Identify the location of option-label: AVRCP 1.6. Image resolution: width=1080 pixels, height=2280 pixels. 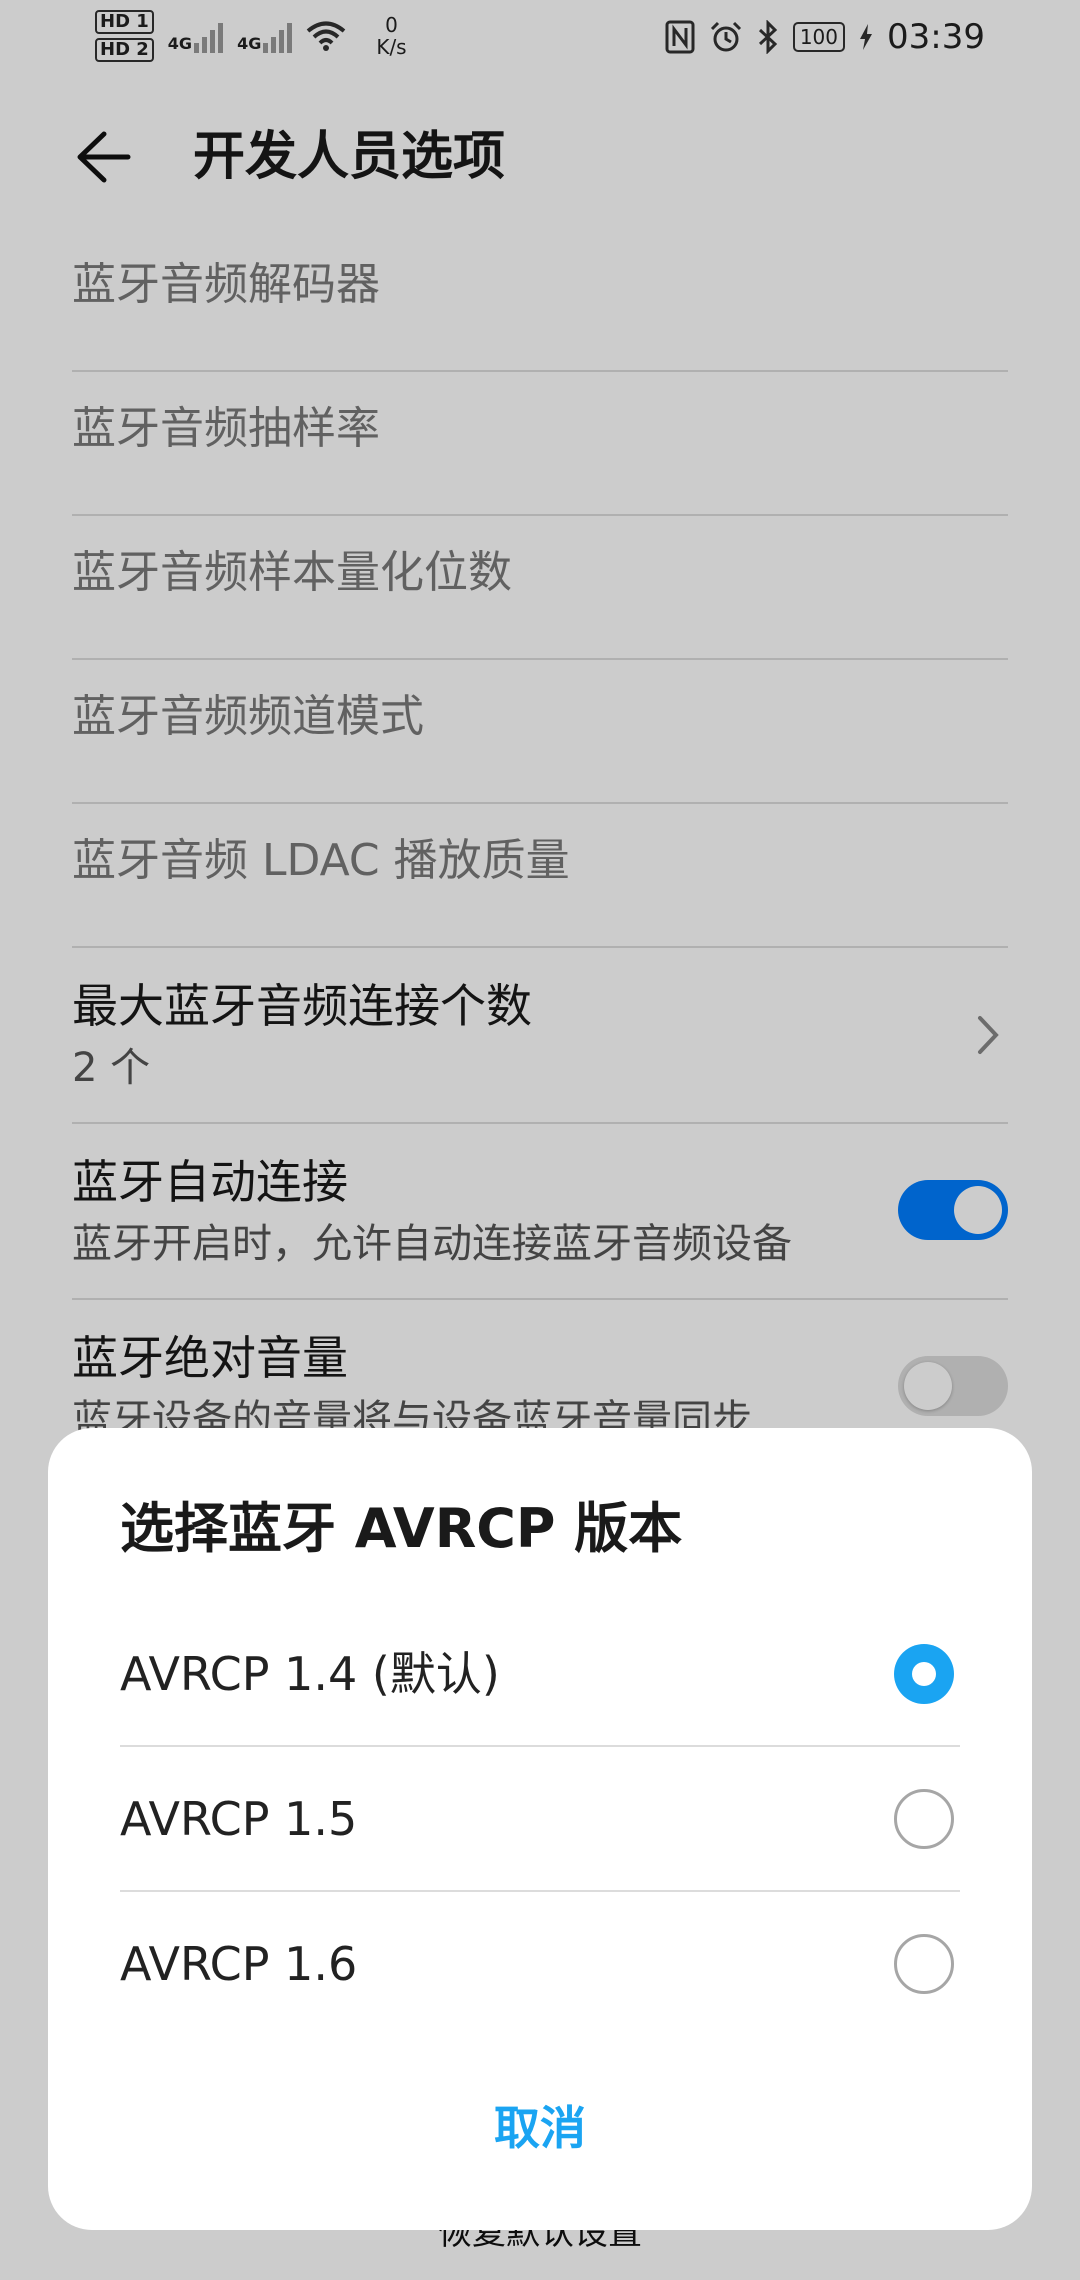
(239, 1964).